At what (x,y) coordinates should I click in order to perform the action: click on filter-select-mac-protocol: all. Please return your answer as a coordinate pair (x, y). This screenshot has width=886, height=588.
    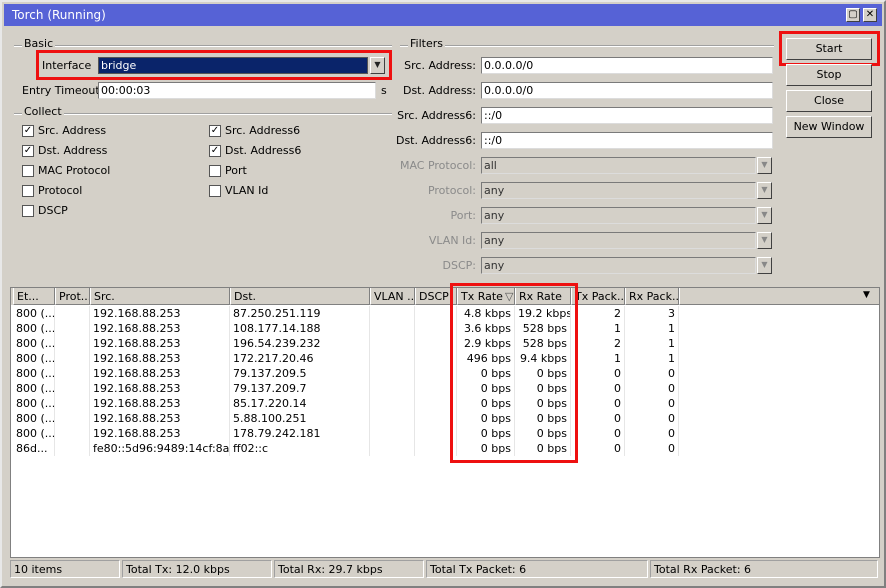
    Looking at the image, I should click on (618, 165).